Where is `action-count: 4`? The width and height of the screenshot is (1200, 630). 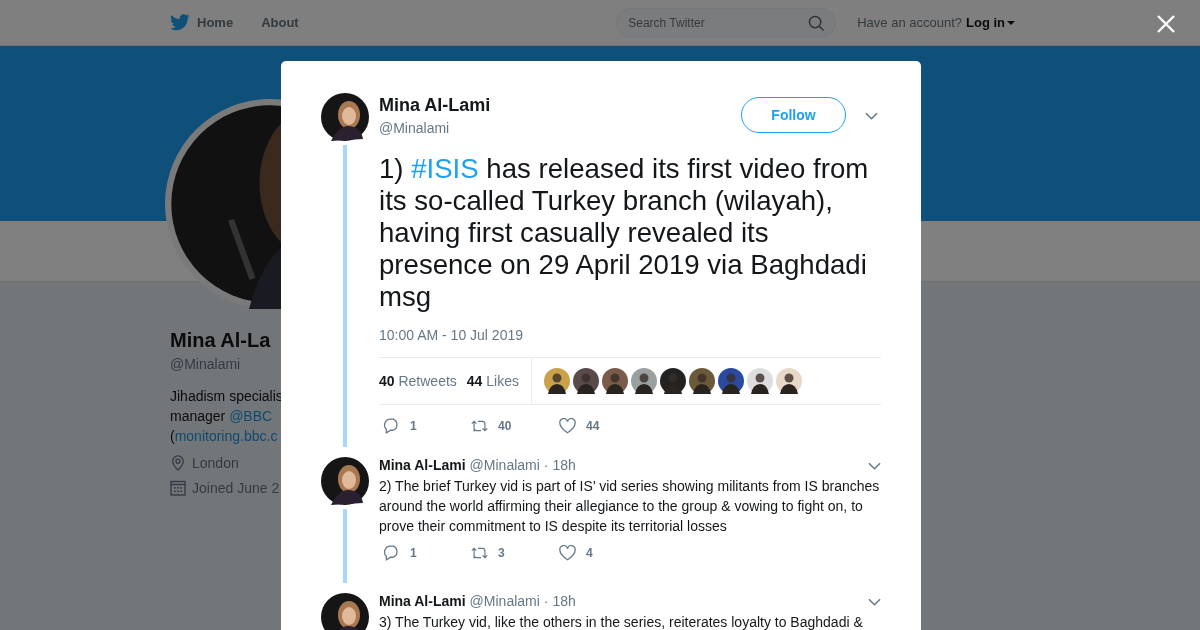 action-count: 4 is located at coordinates (589, 553).